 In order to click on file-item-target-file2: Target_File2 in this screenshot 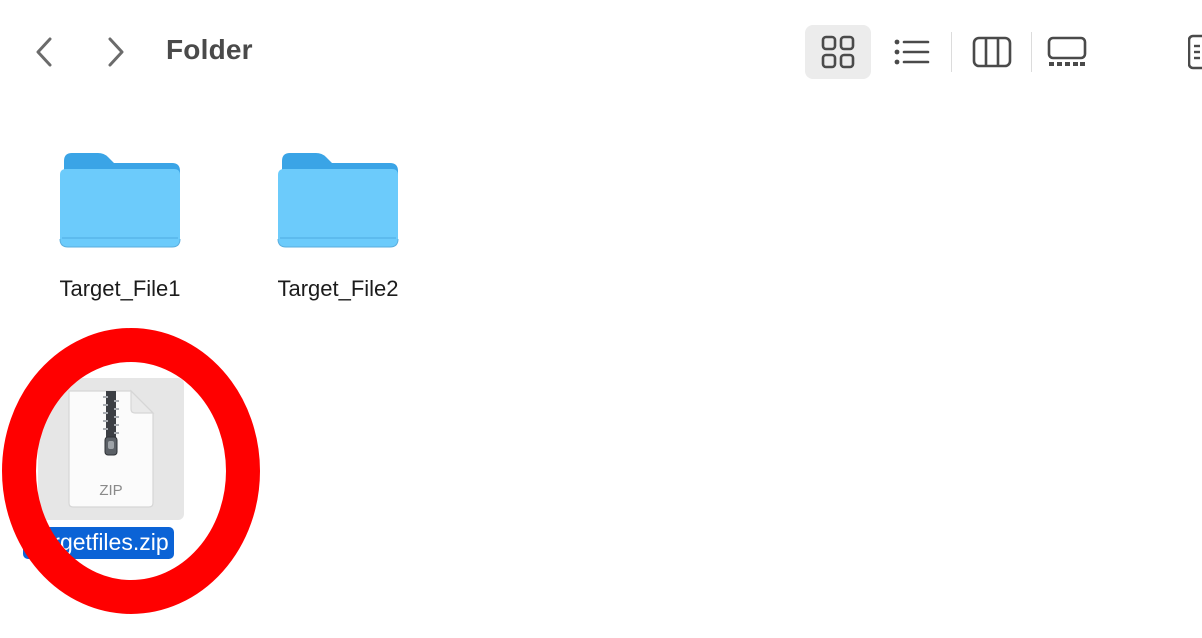, I will do `click(338, 220)`.